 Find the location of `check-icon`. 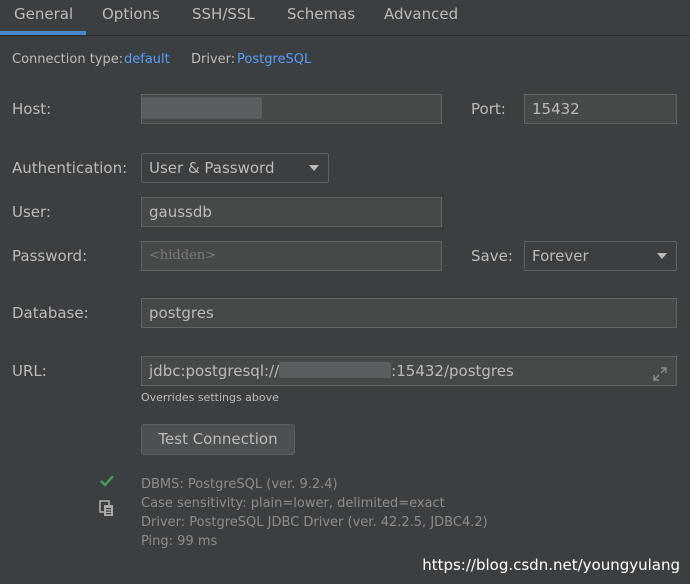

check-icon is located at coordinates (107, 483).